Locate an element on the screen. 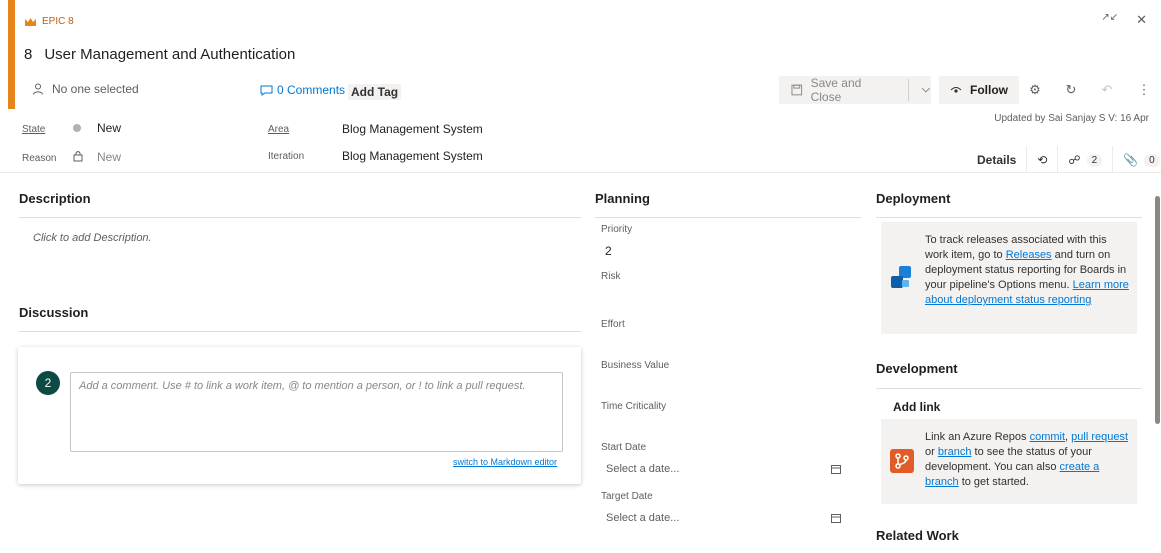 The image size is (1161, 553). comments-count: 0 Comments is located at coordinates (311, 90).